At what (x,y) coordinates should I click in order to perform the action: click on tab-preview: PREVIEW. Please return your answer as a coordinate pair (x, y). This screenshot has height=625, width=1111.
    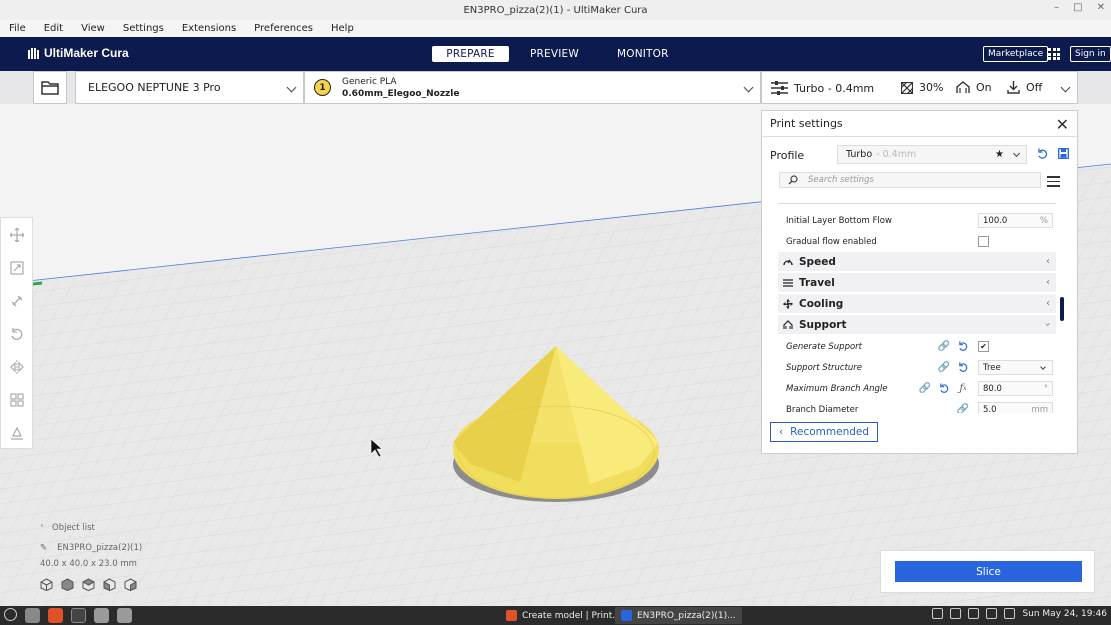
    Looking at the image, I should click on (554, 54).